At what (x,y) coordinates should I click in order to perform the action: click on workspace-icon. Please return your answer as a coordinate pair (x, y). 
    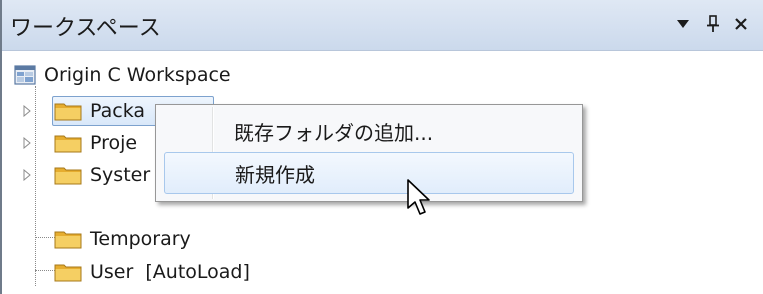
    Looking at the image, I should click on (25, 75).